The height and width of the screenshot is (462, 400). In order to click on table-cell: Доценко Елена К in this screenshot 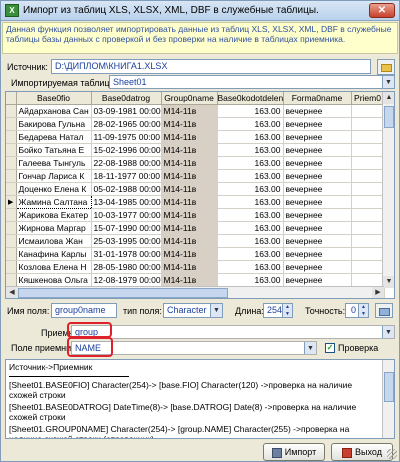, I will do `click(54, 189)`.